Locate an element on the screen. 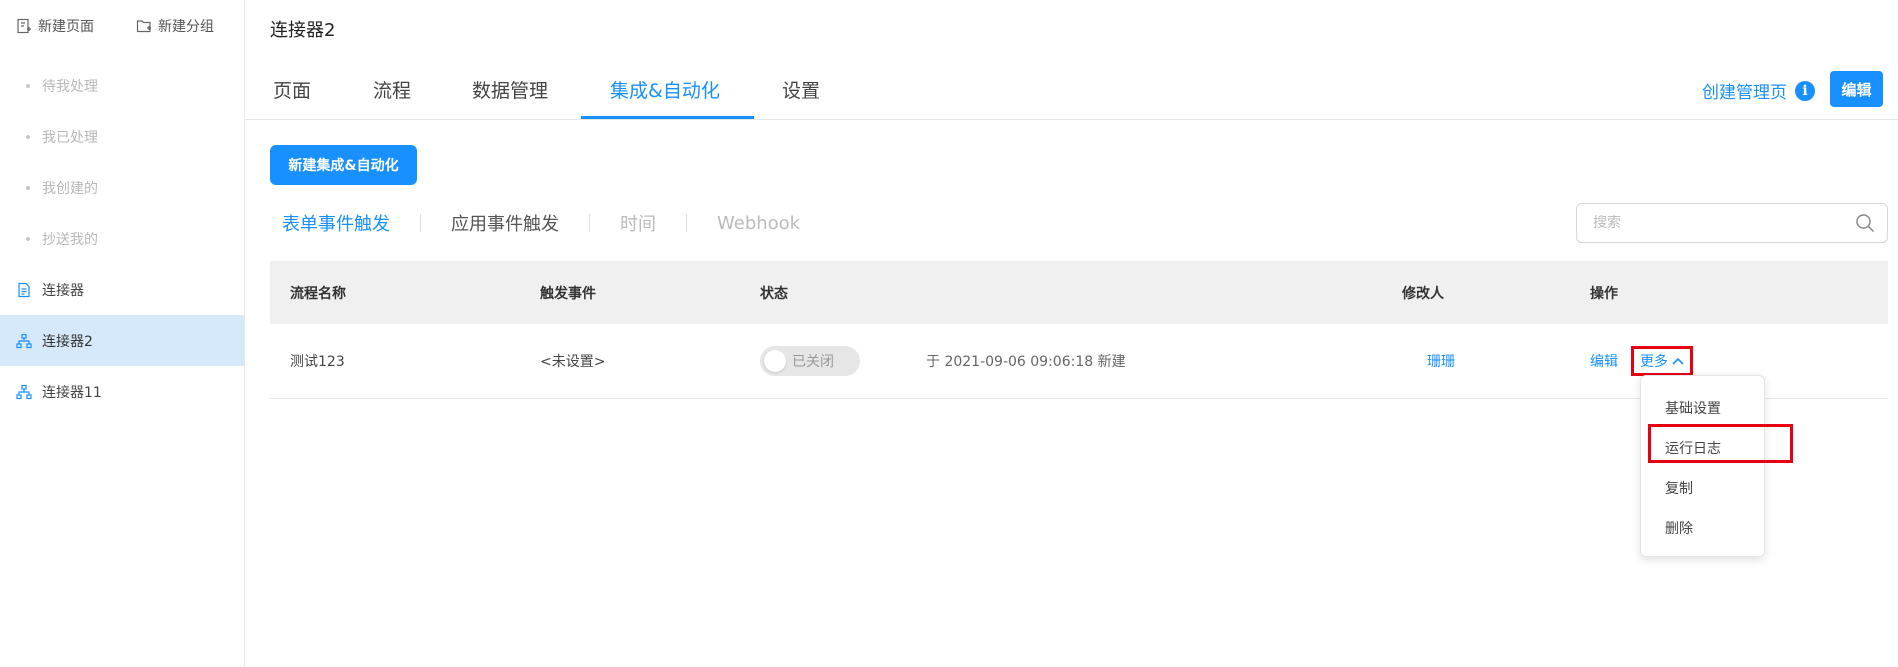 The width and height of the screenshot is (1898, 667). new-group-button: 新建分组 is located at coordinates (175, 26).